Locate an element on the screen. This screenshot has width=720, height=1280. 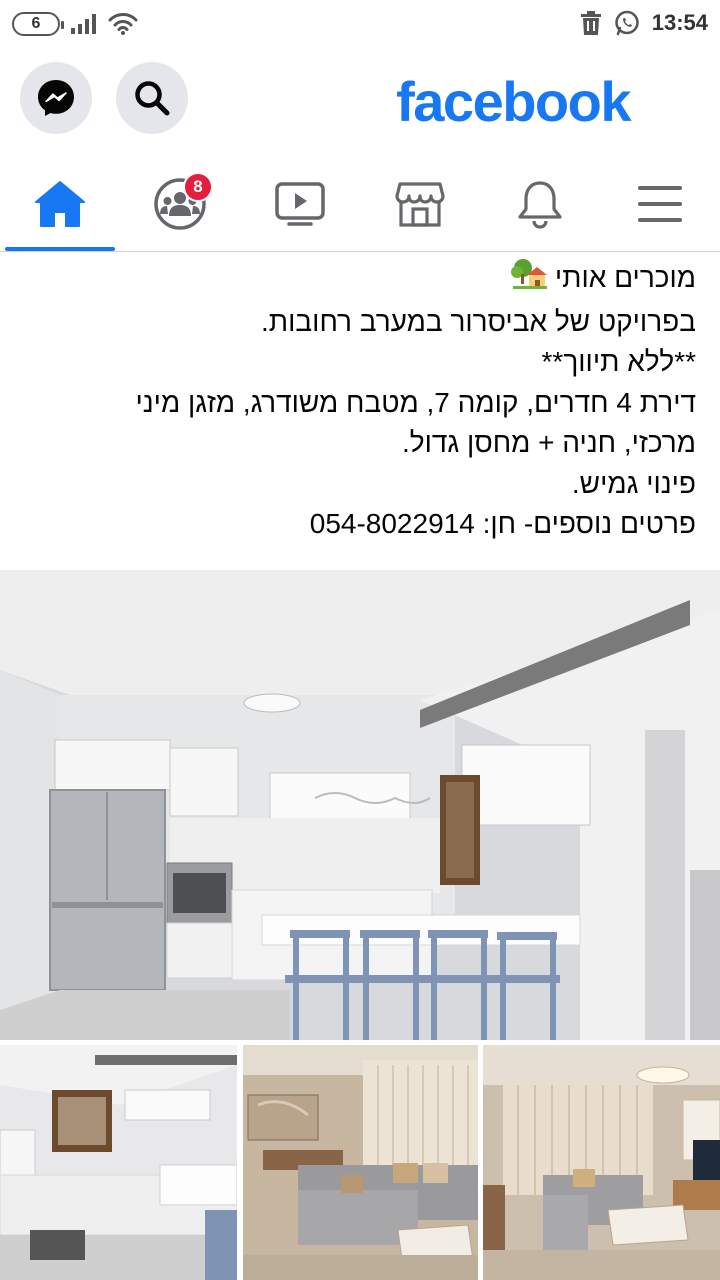
video-icon is located at coordinates (300, 204).